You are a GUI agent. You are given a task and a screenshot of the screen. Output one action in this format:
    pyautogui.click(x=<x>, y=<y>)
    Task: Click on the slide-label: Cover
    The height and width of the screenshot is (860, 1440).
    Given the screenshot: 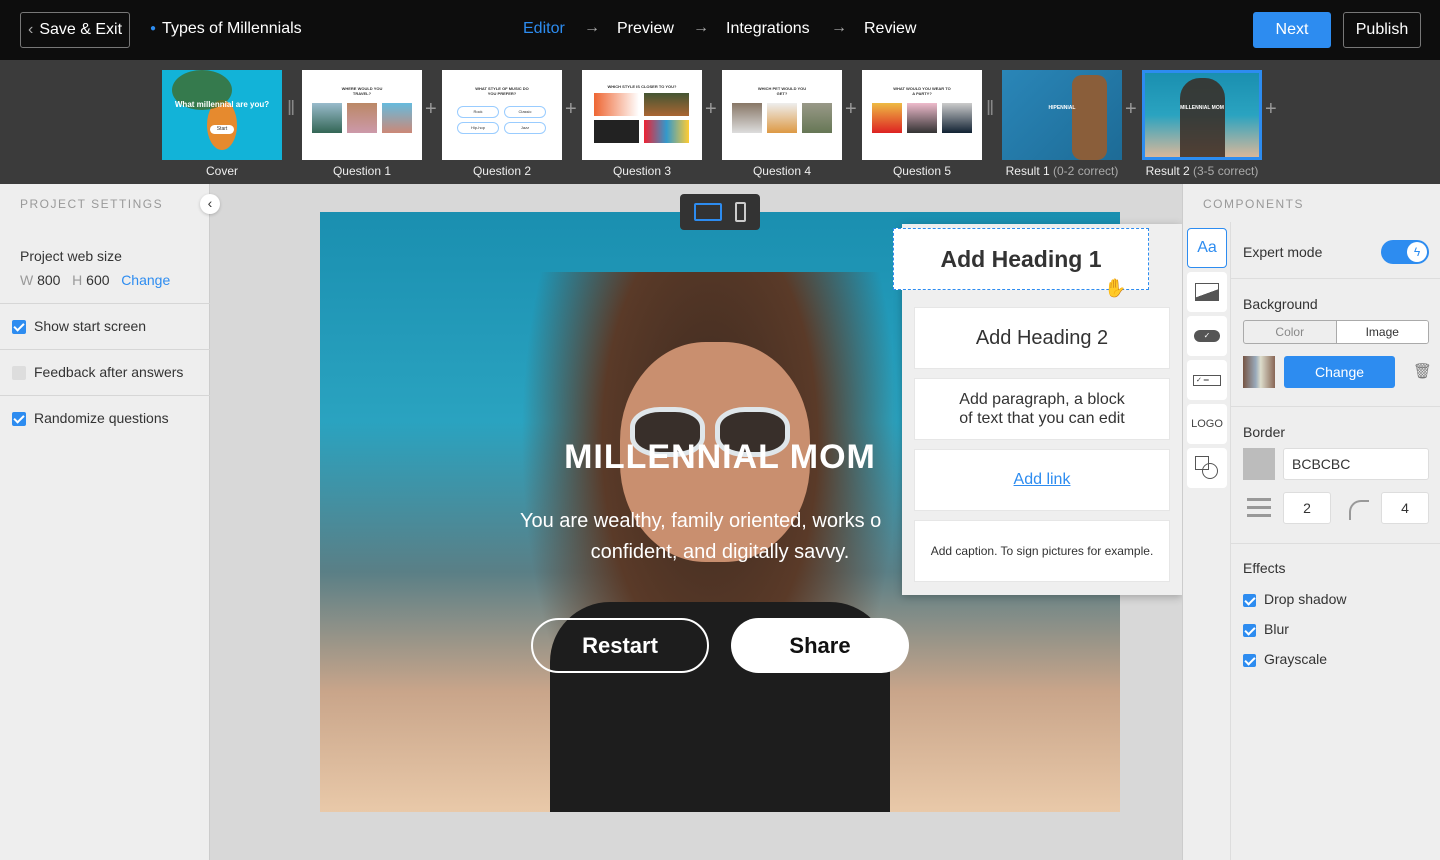 What is the action you would take?
    pyautogui.click(x=221, y=171)
    